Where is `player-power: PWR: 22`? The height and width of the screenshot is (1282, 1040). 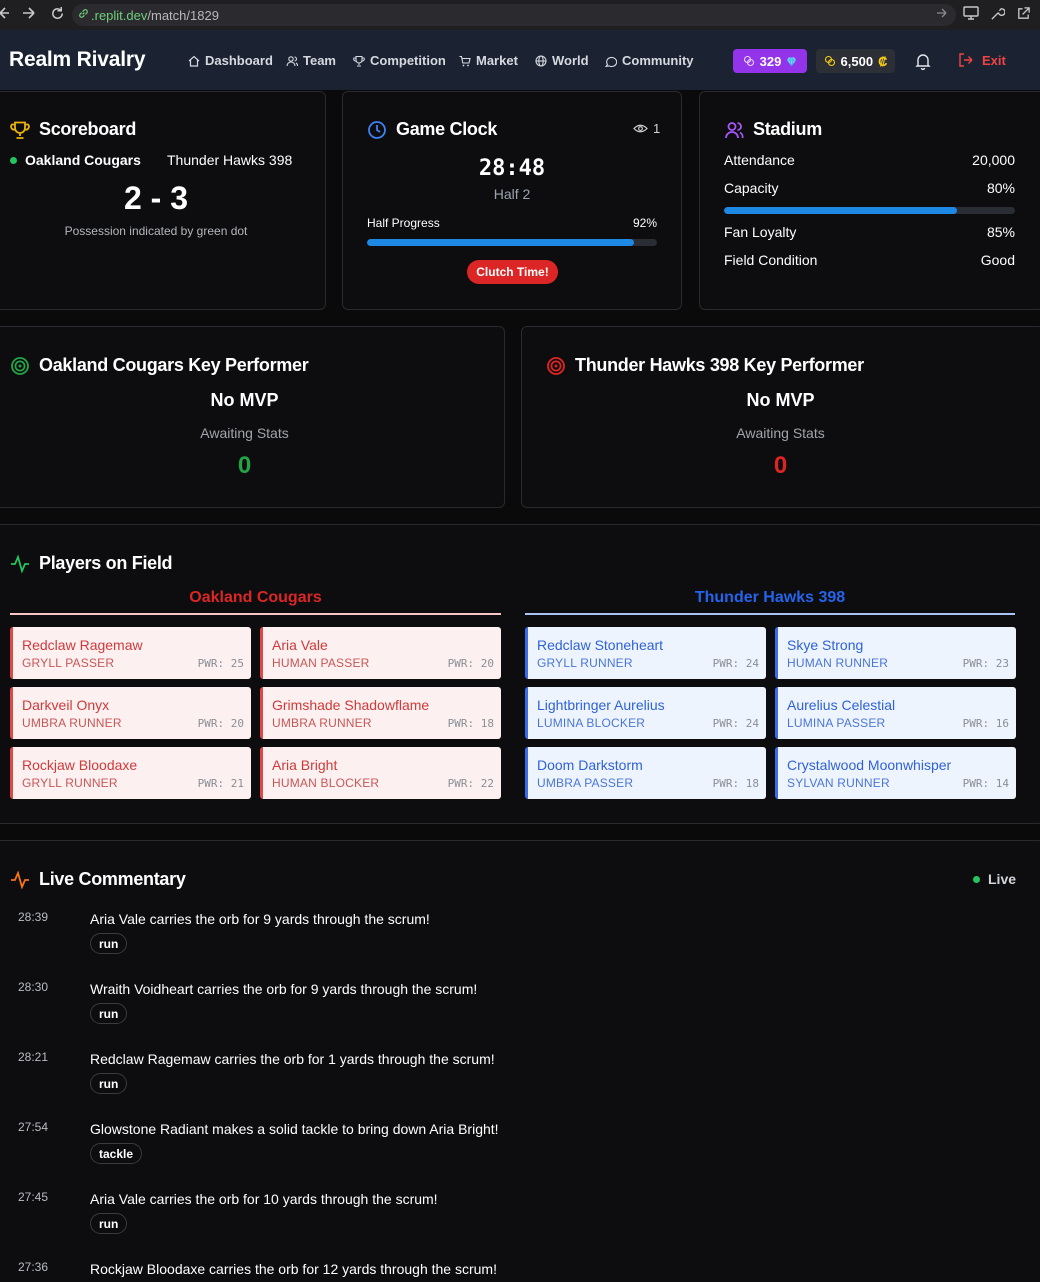 player-power: PWR: 22 is located at coordinates (470, 783).